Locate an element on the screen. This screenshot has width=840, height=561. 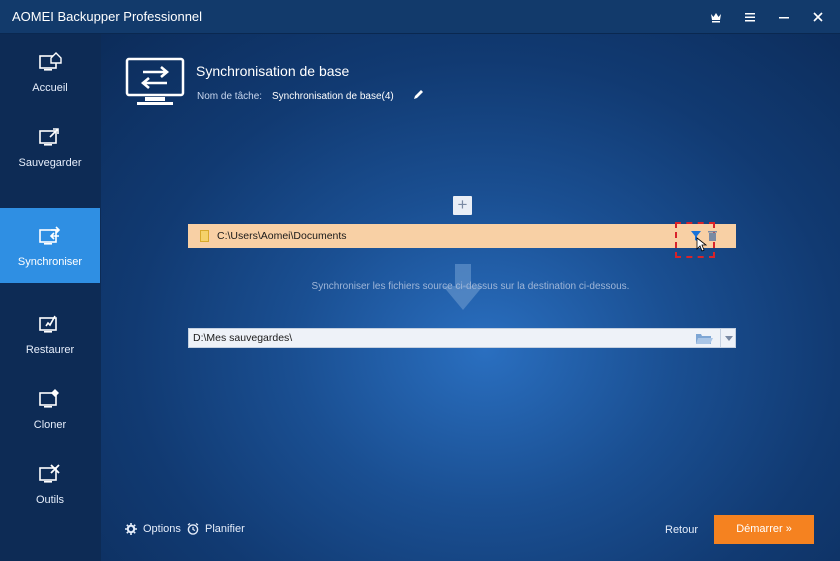
folder-open-icon is located at coordinates (704, 338).